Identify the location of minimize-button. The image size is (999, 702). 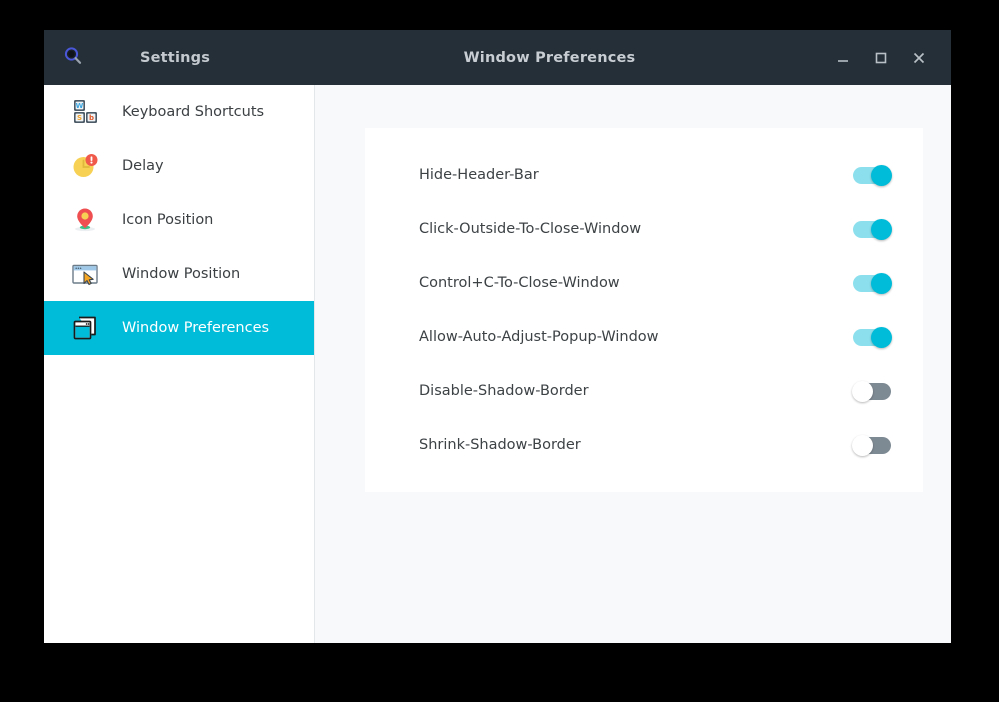
(843, 58).